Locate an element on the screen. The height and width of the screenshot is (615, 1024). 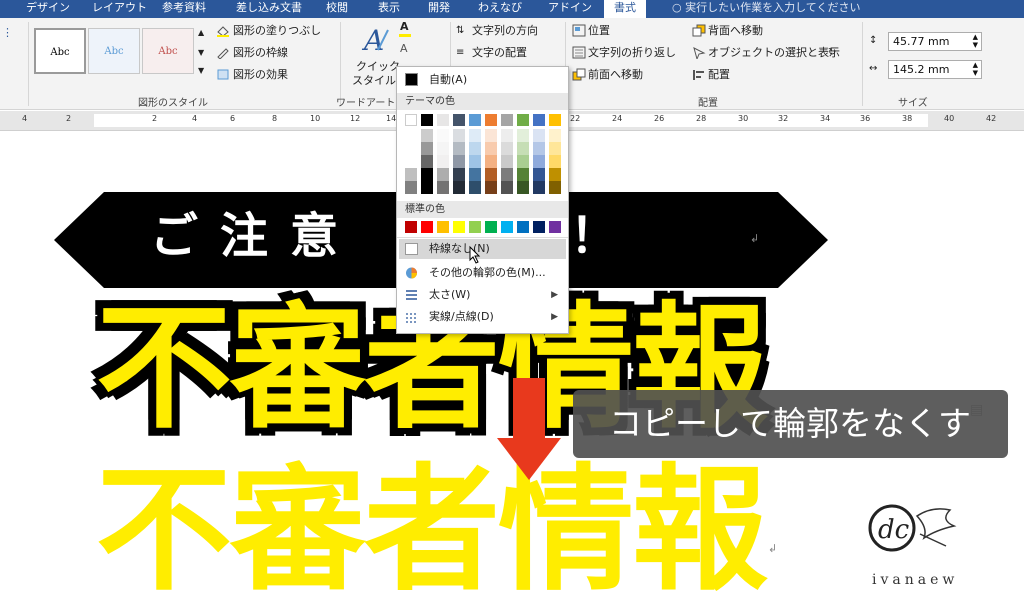
tab-mailings: 差し込み文書 is located at coordinates (269, 9).